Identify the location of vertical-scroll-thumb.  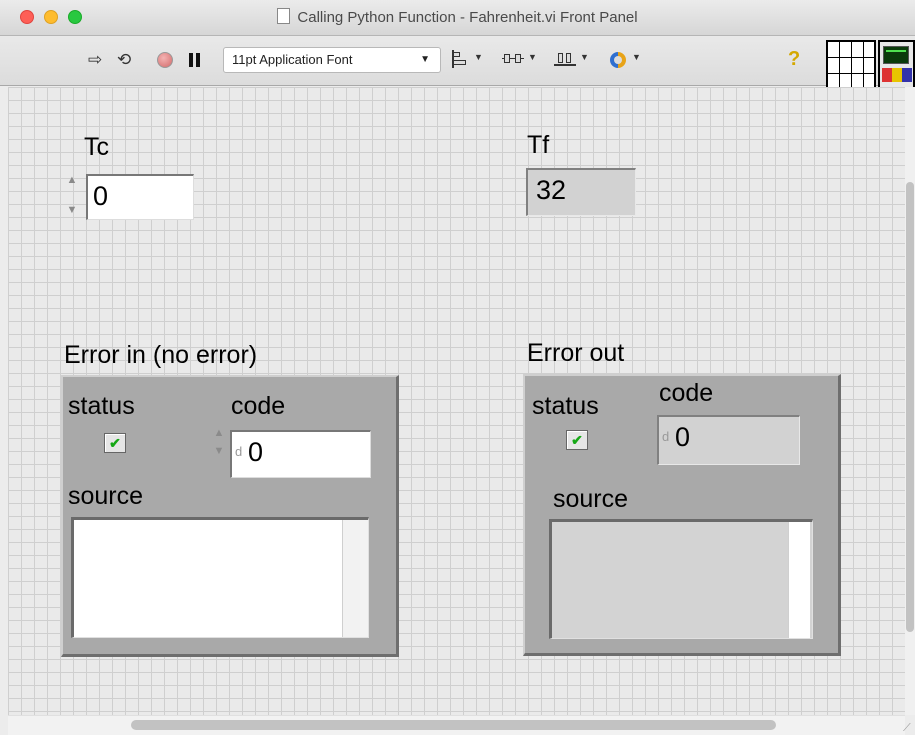
(910, 407).